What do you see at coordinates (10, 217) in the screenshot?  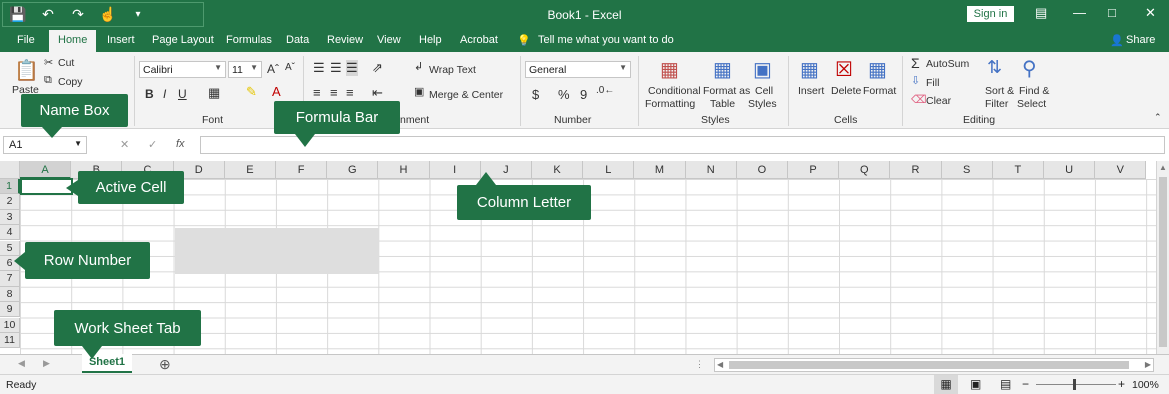 I see `row-header: 3` at bounding box center [10, 217].